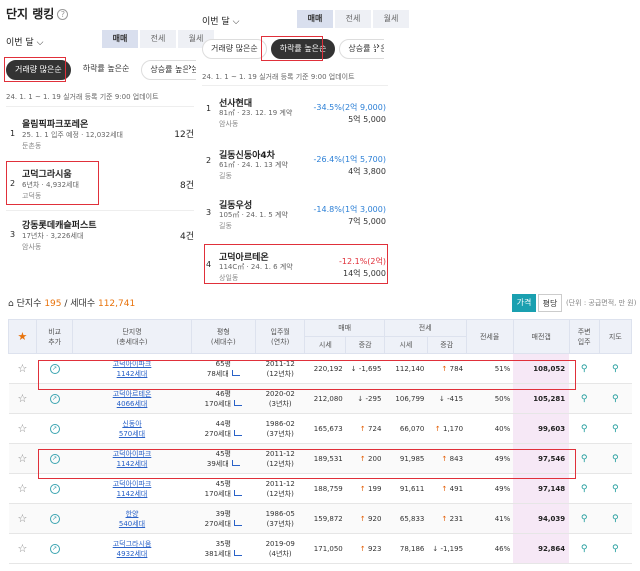 The height and width of the screenshot is (571, 640). I want to click on help-icon: ?, so click(63, 14).